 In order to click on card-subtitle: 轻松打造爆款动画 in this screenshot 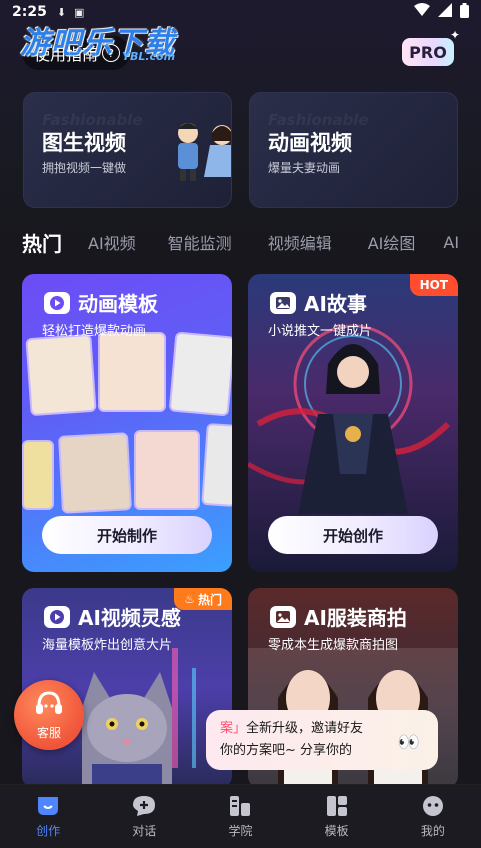, I will do `click(94, 331)`.